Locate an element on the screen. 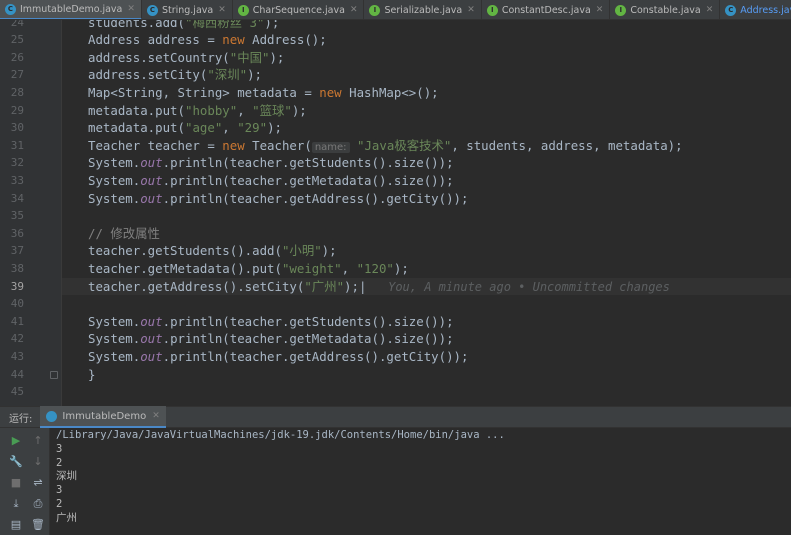 Image resolution: width=791 pixels, height=535 pixels. code-line: metadata.put("hobby", "篮球"); is located at coordinates (197, 111).